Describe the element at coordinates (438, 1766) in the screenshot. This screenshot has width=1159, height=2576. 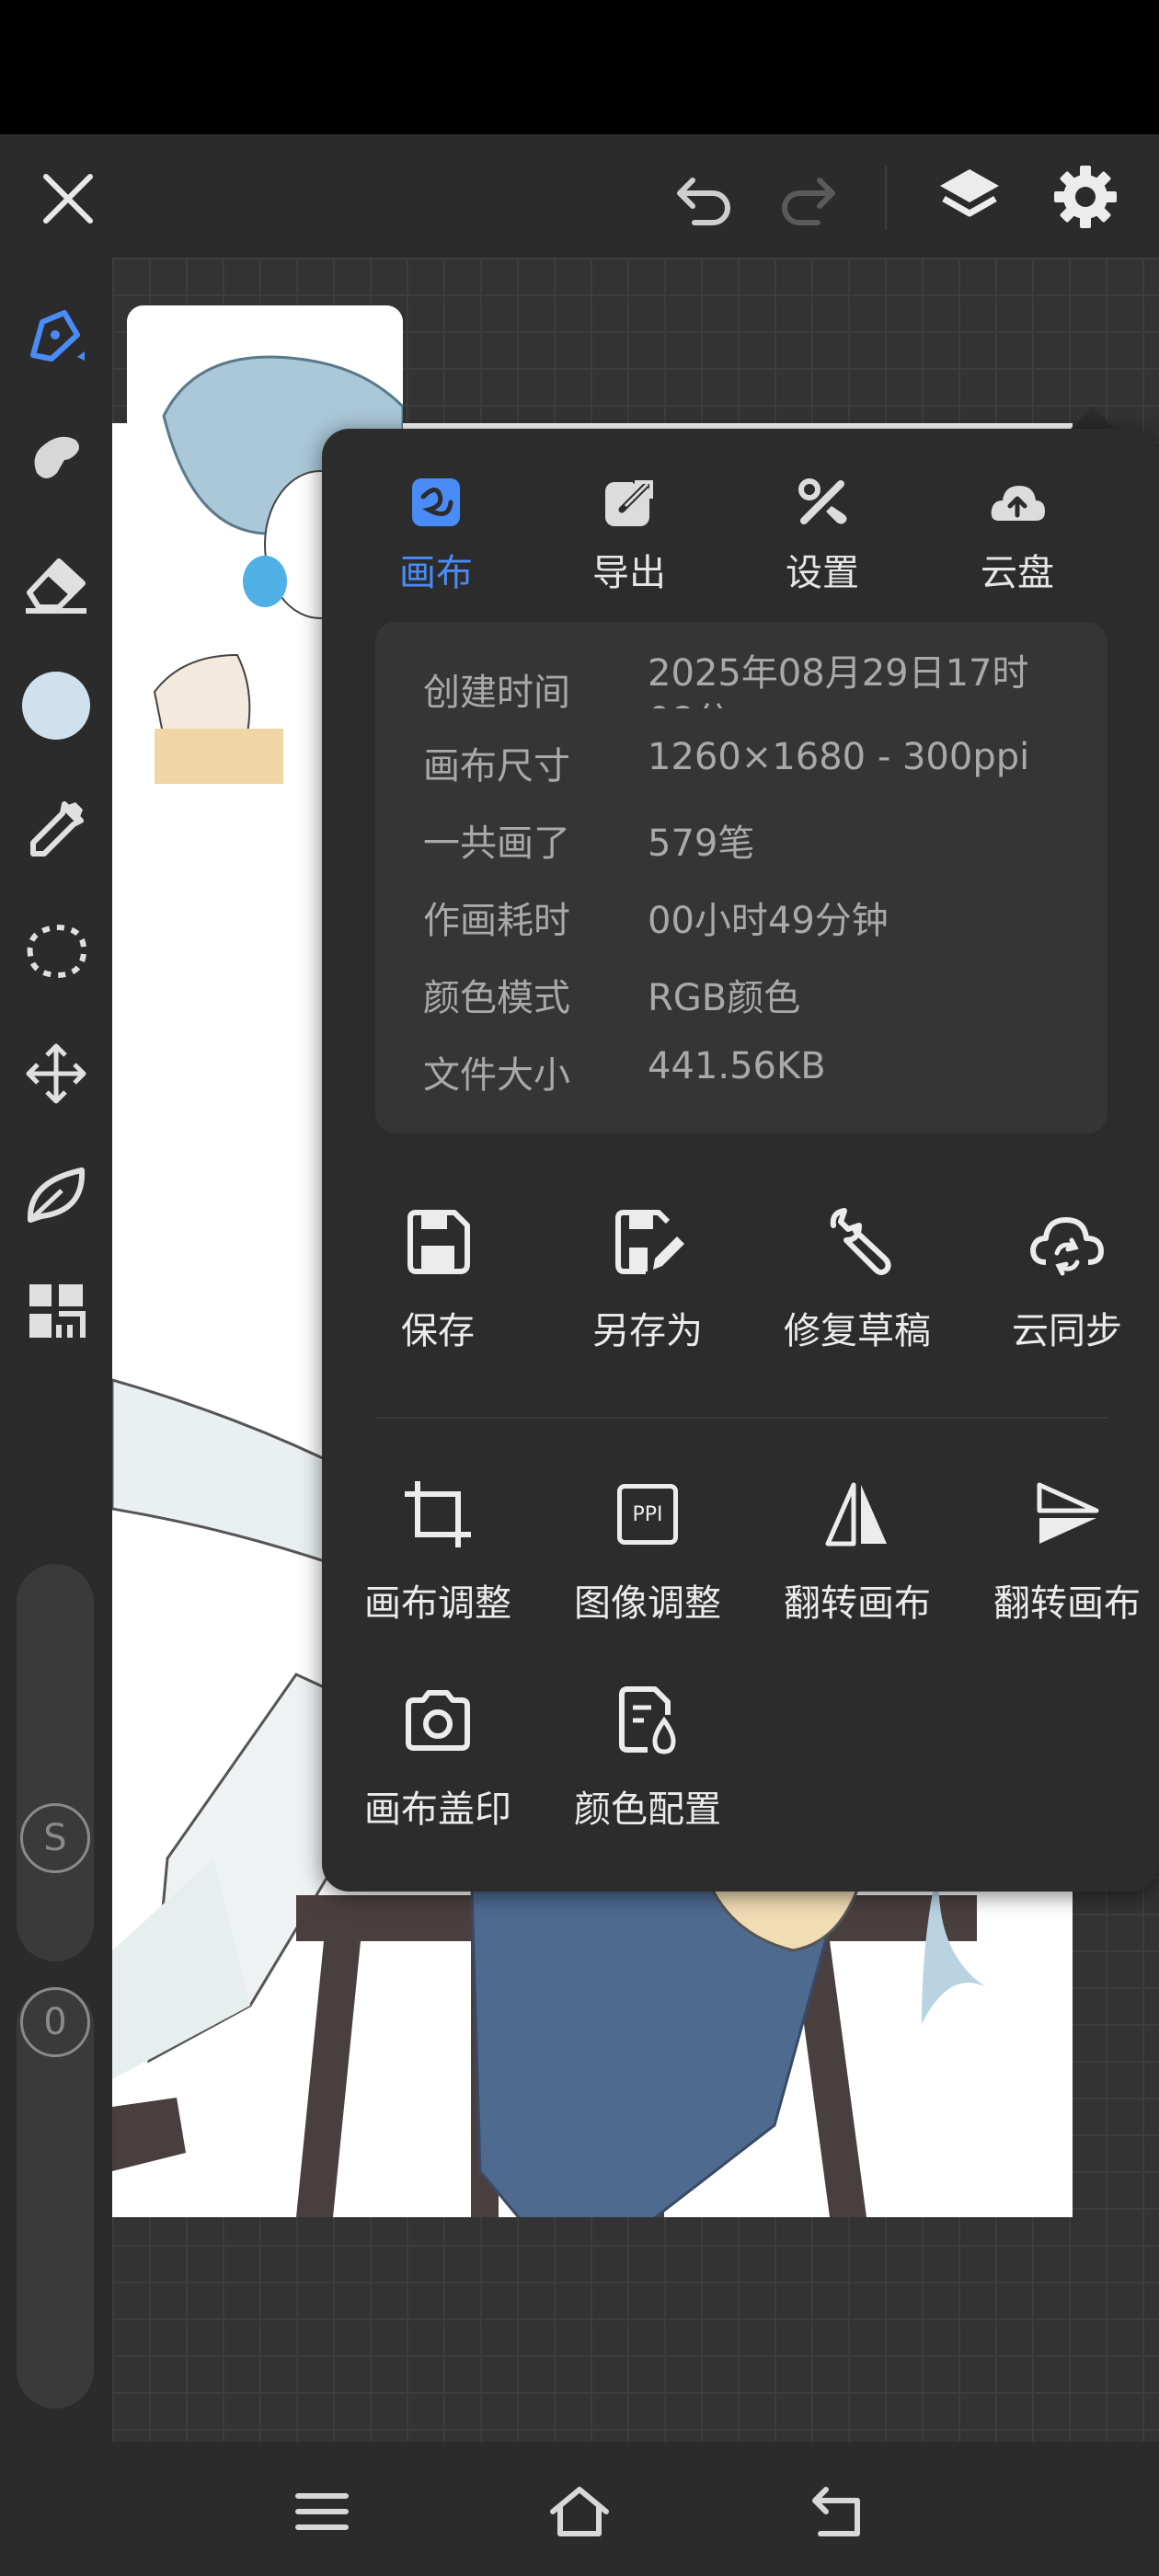
I see `canvas-stamp-button: 画布盖印` at that location.